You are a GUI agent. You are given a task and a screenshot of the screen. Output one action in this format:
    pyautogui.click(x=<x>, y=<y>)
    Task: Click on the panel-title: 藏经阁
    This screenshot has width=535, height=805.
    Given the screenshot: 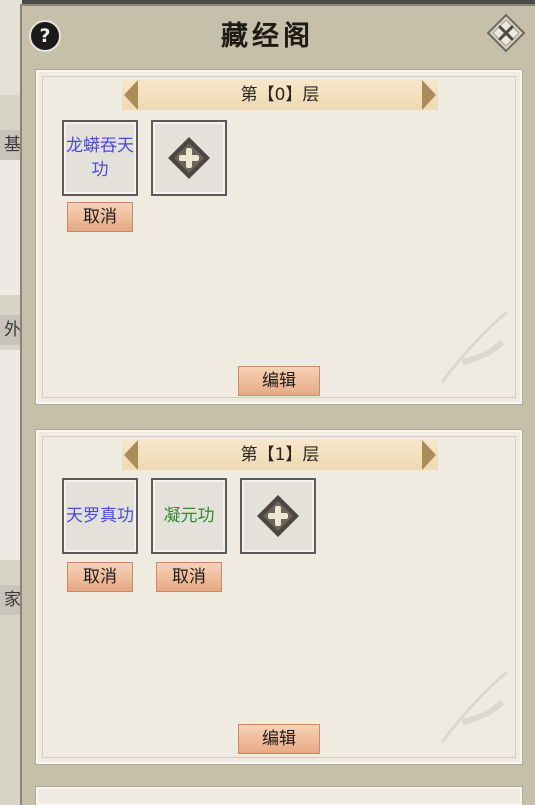 What is the action you would take?
    pyautogui.click(x=267, y=36)
    